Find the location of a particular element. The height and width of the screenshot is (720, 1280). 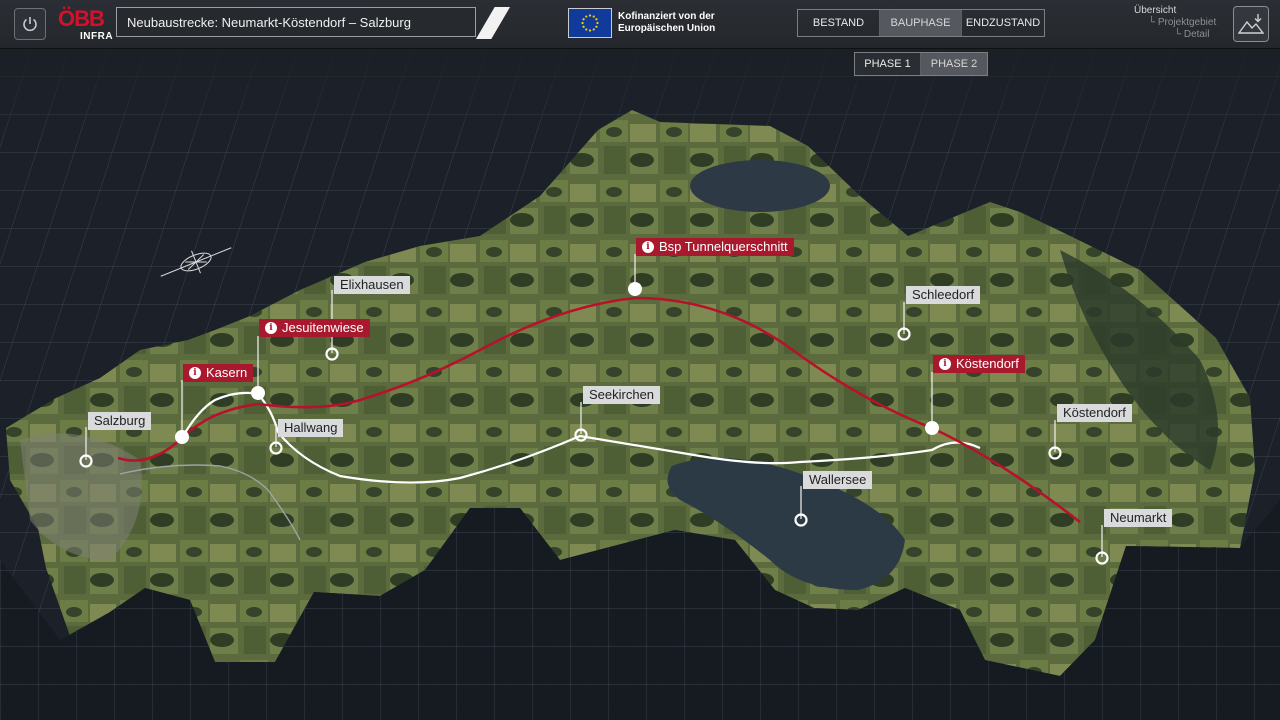

eu-text-line1: Kofinanziert von der is located at coordinates (666, 16).